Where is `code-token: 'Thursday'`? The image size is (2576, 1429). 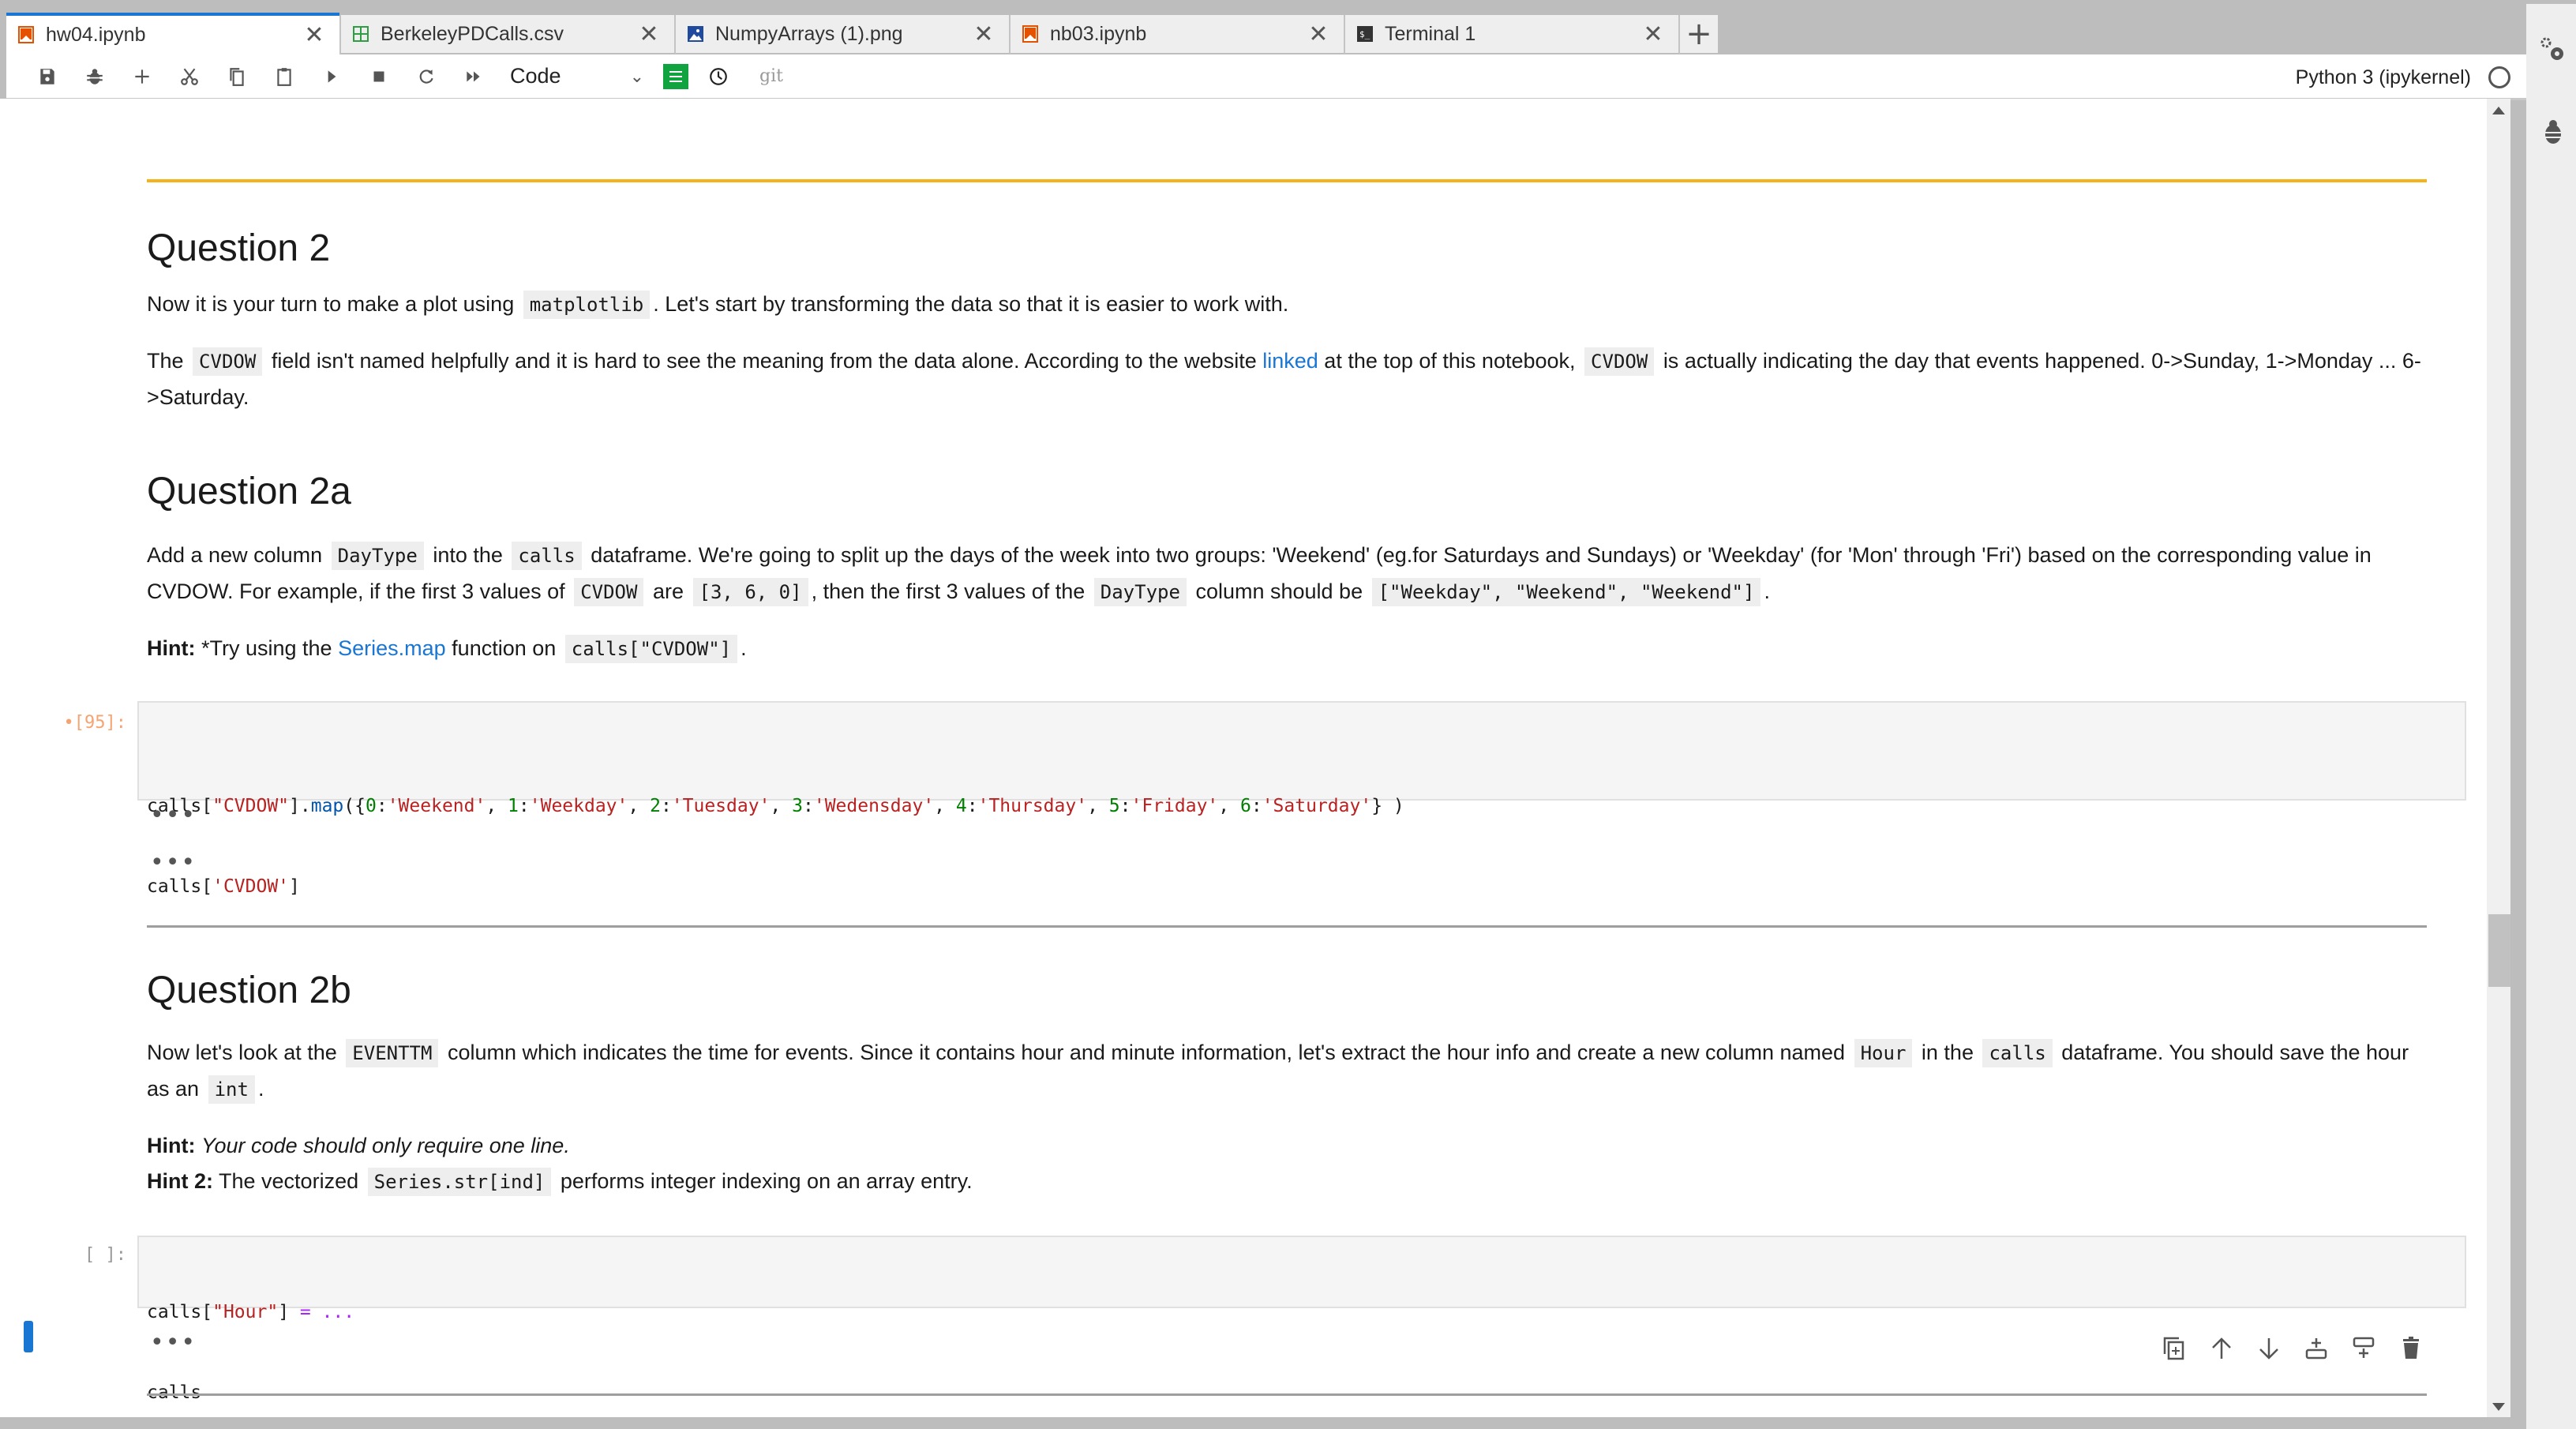
code-token: 'Thursday' is located at coordinates (1032, 806).